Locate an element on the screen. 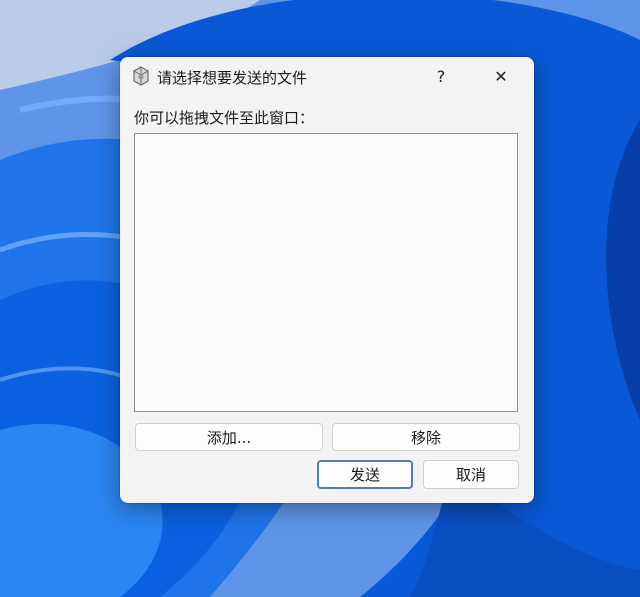 The height and width of the screenshot is (597, 640). app-icon is located at coordinates (141, 76).